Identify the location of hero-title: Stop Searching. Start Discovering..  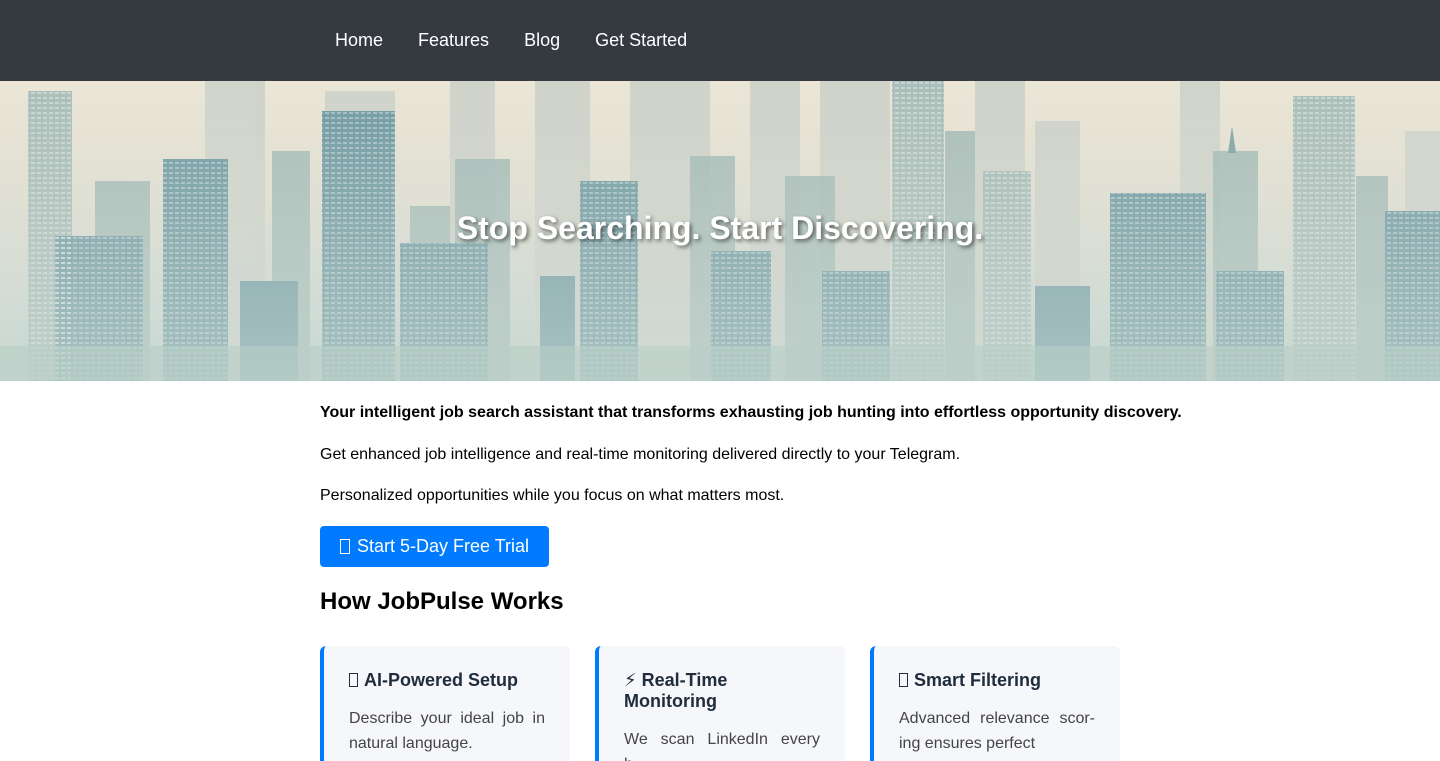
(720, 228).